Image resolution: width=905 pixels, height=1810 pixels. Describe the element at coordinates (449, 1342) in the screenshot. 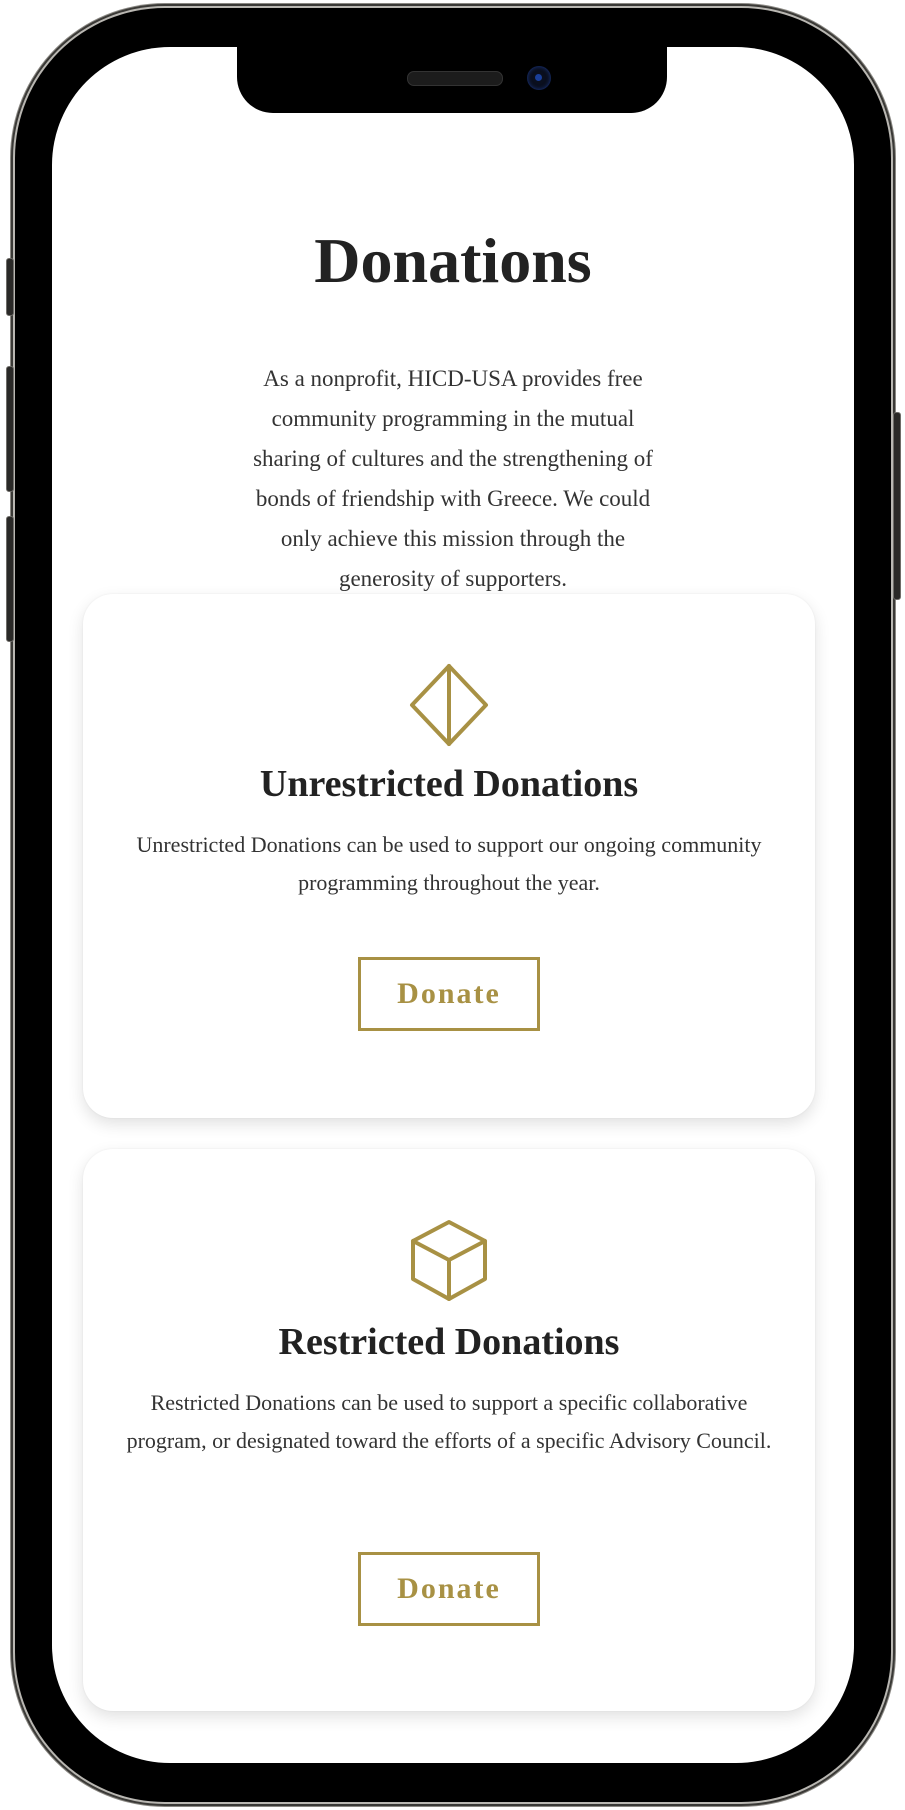

I see `card-title: Restricted Donations` at that location.